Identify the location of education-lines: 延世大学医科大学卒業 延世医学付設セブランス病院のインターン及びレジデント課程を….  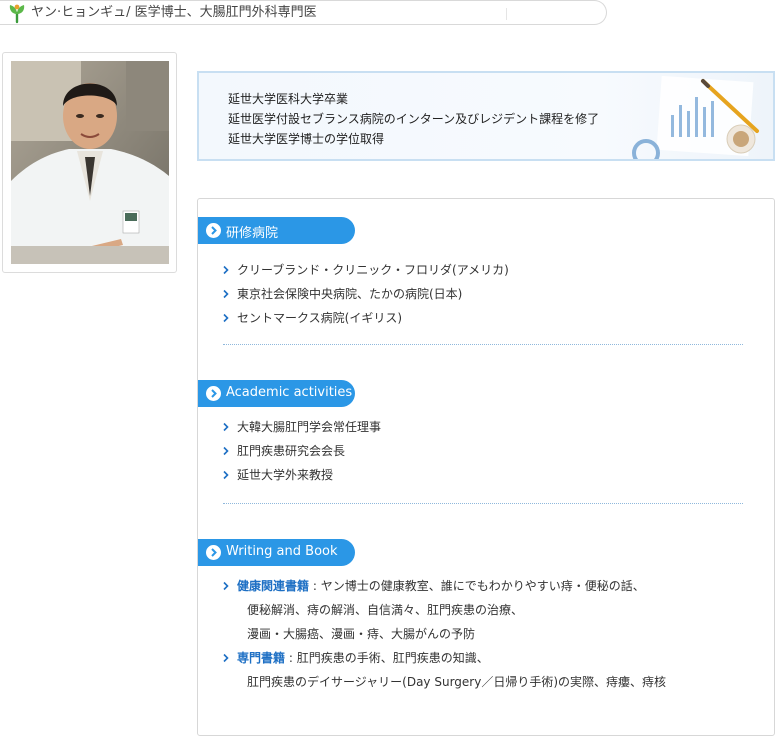
(413, 119).